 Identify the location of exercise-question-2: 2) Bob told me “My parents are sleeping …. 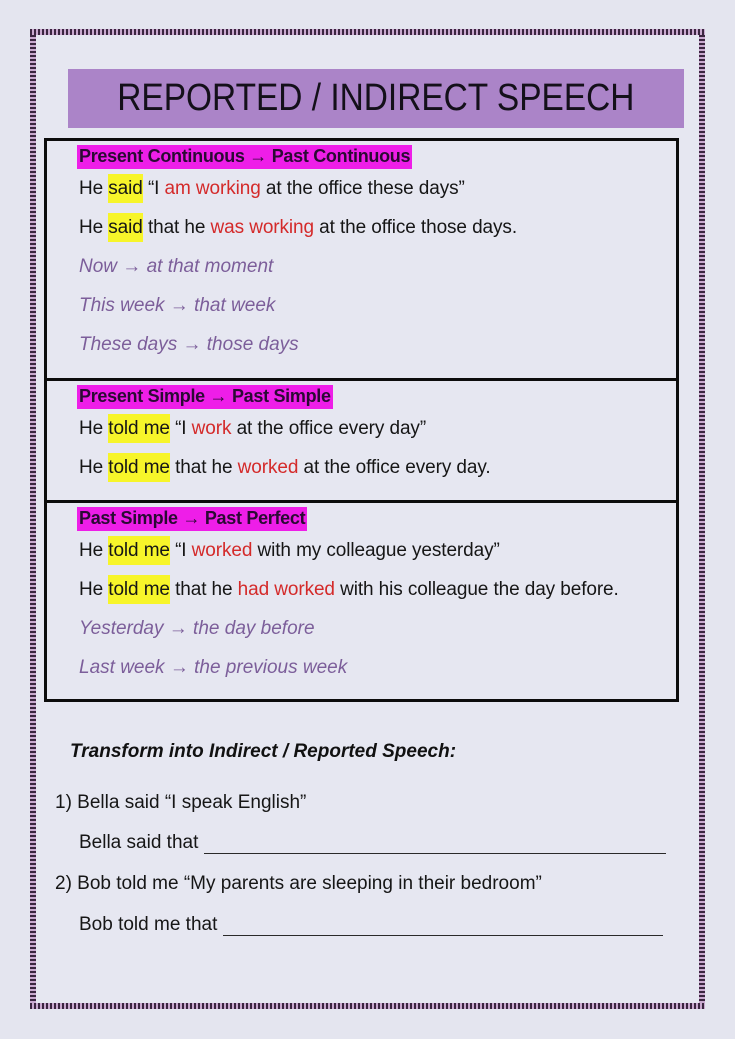
(298, 883).